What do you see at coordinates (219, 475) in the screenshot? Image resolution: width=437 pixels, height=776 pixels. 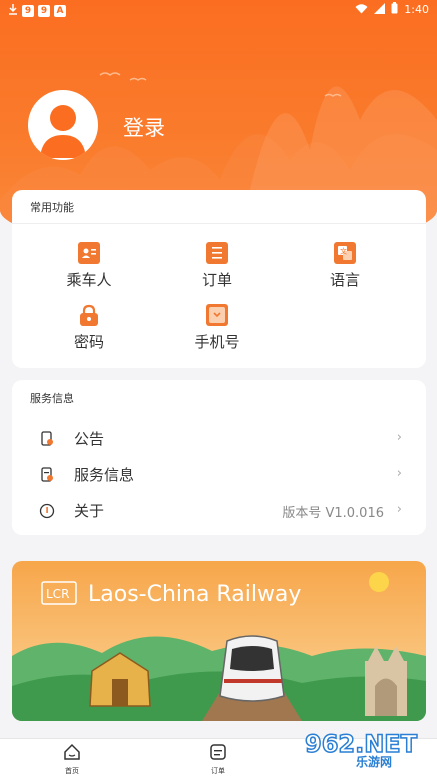 I see `service-row-service-info: 服务信息 ›` at bounding box center [219, 475].